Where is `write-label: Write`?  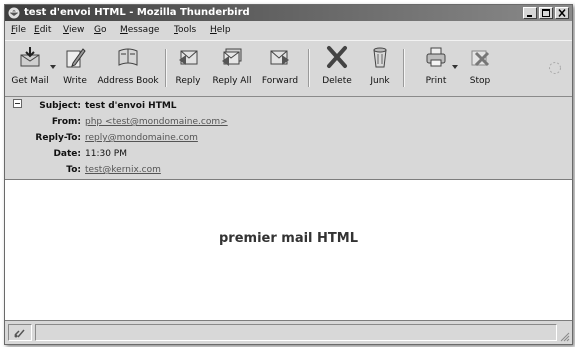
write-label: Write is located at coordinates (75, 81).